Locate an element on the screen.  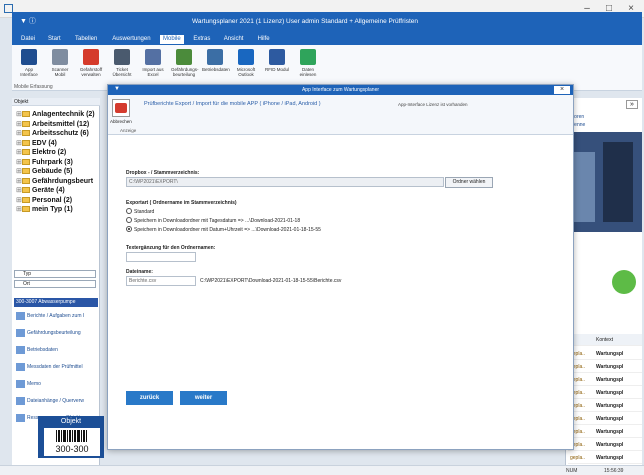
ribbon-button-1: Scanner Mobil is located at coordinates (60, 67).